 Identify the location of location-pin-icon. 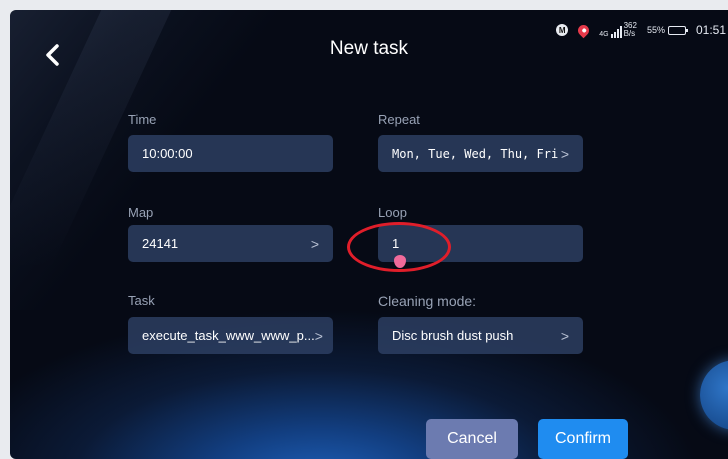
(583, 30).